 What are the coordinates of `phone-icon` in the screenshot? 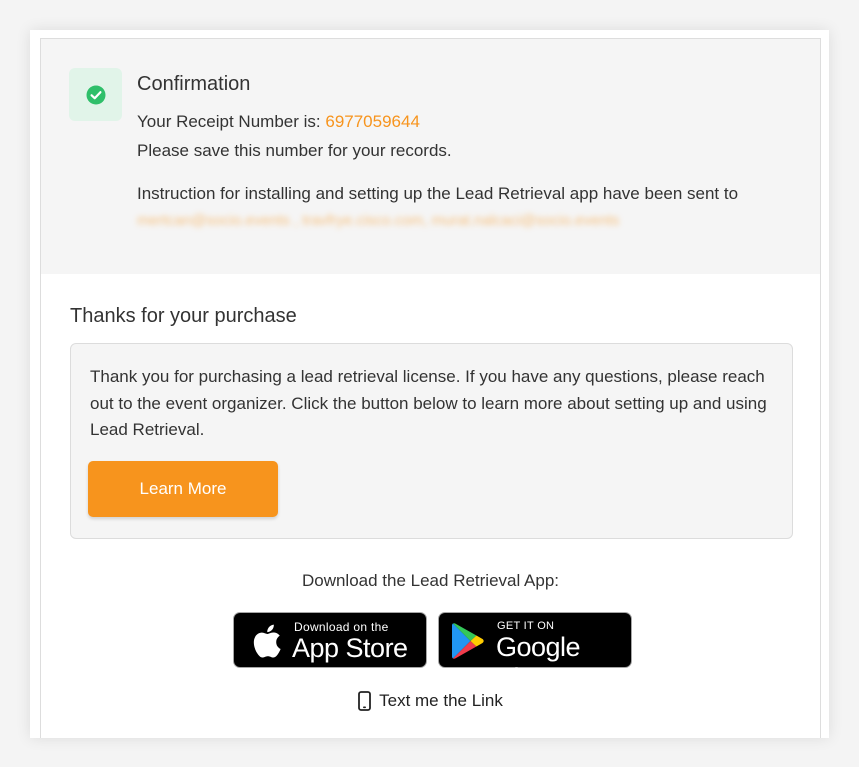 It's located at (365, 701).